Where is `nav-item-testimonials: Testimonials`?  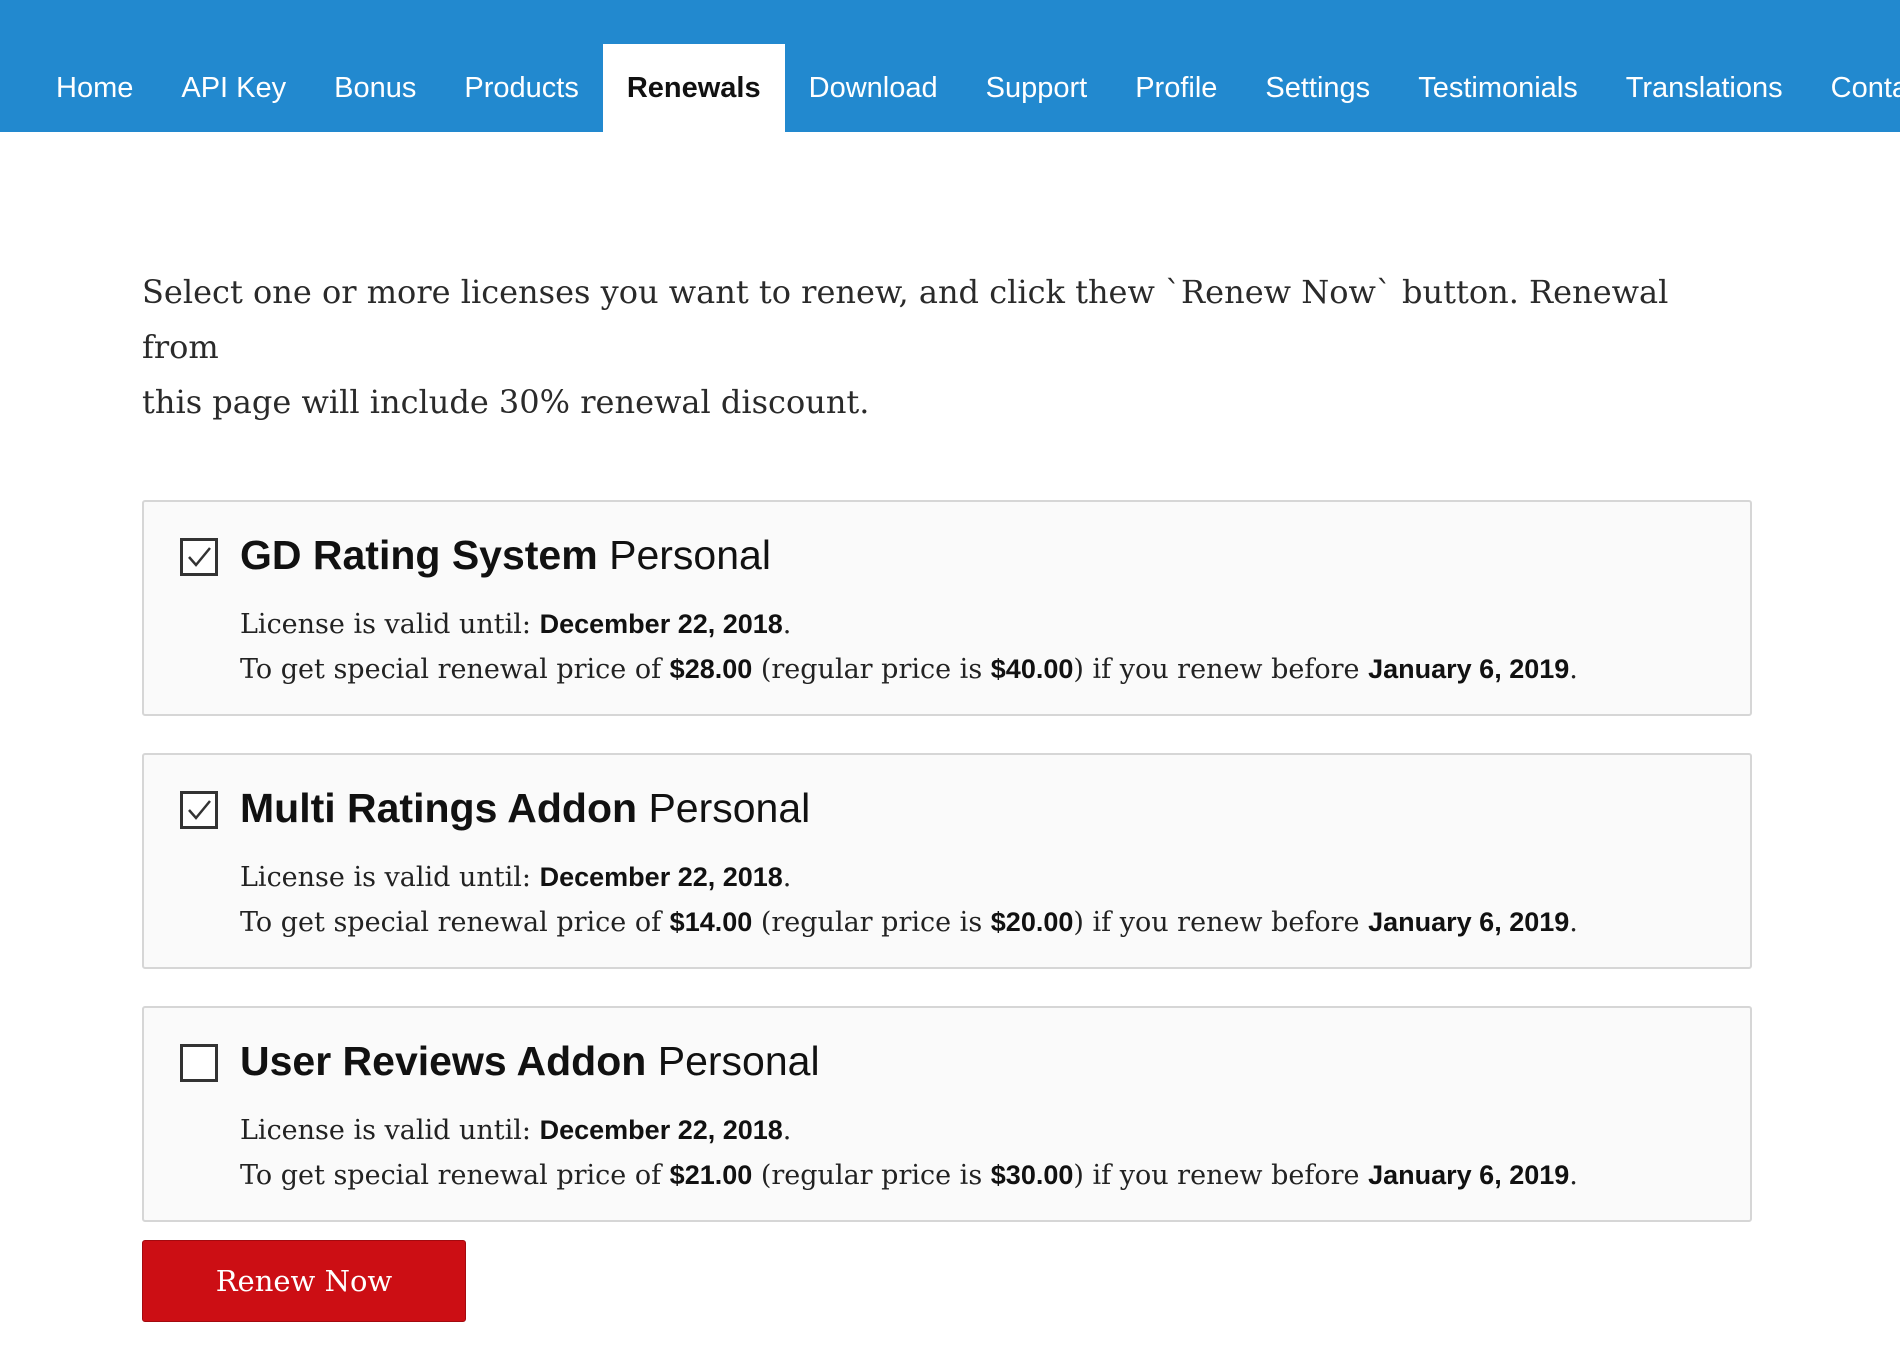 nav-item-testimonials: Testimonials is located at coordinates (1498, 88).